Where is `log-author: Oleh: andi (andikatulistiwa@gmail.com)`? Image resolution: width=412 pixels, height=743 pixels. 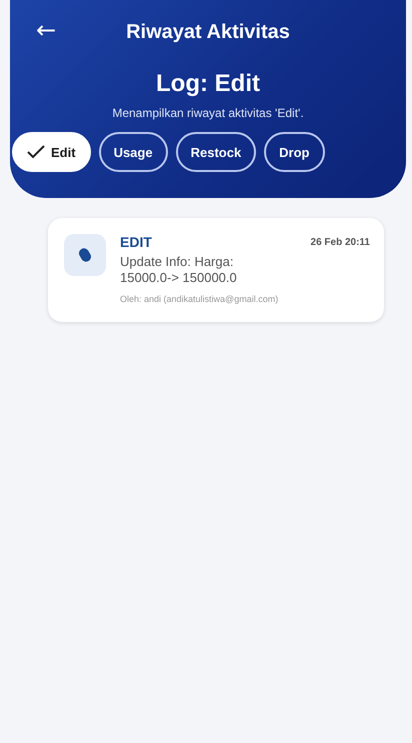
log-author: Oleh: andi (andikatulistiwa@gmail.com) is located at coordinates (200, 299).